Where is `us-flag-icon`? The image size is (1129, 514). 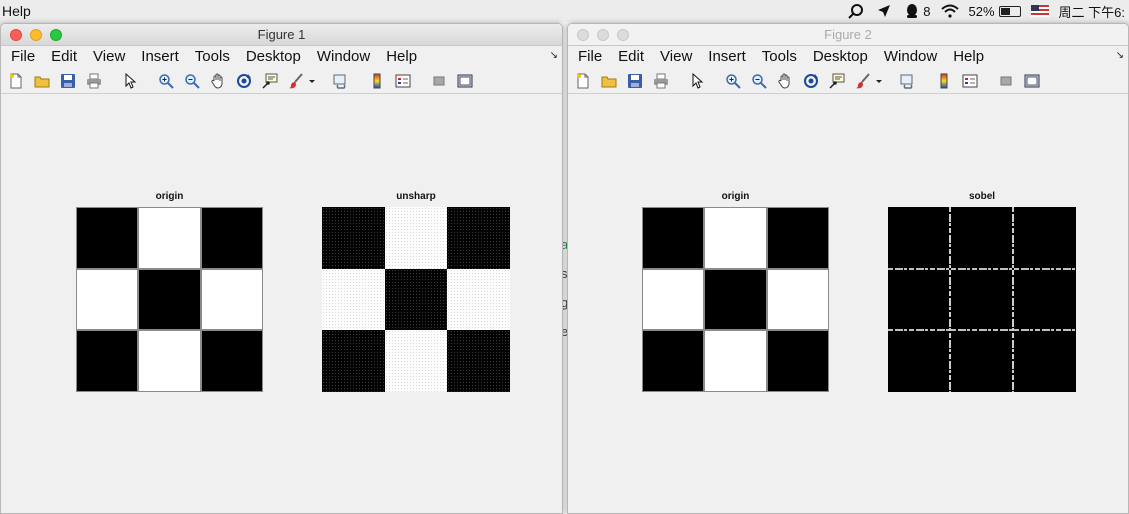 us-flag-icon is located at coordinates (1039, 11).